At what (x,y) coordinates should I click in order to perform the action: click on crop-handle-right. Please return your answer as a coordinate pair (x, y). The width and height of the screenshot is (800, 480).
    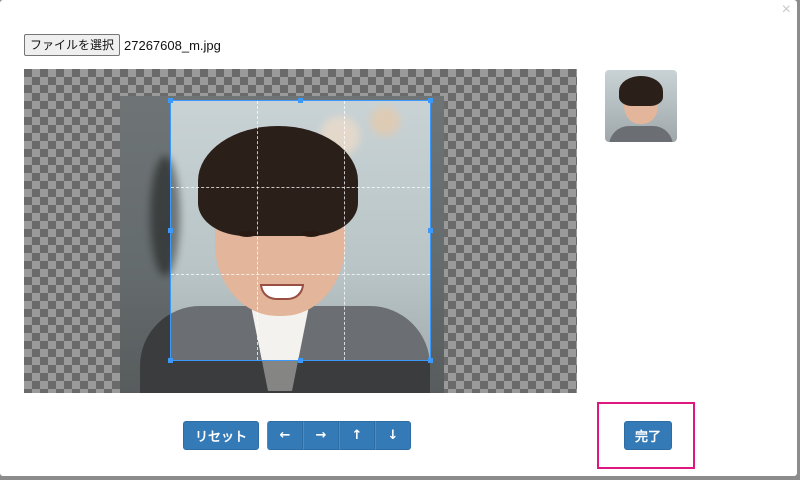
    Looking at the image, I should click on (430, 230).